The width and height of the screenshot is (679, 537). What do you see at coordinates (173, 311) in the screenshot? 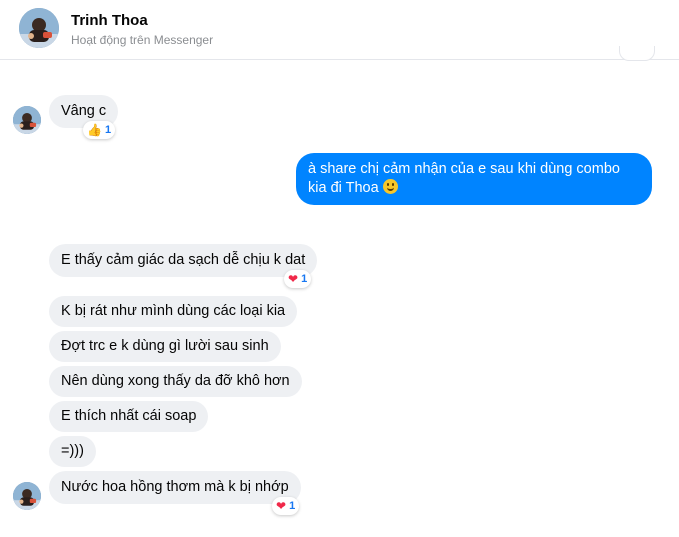
I see `message-bubble: K bị rát như mình dùng các loại kia` at bounding box center [173, 311].